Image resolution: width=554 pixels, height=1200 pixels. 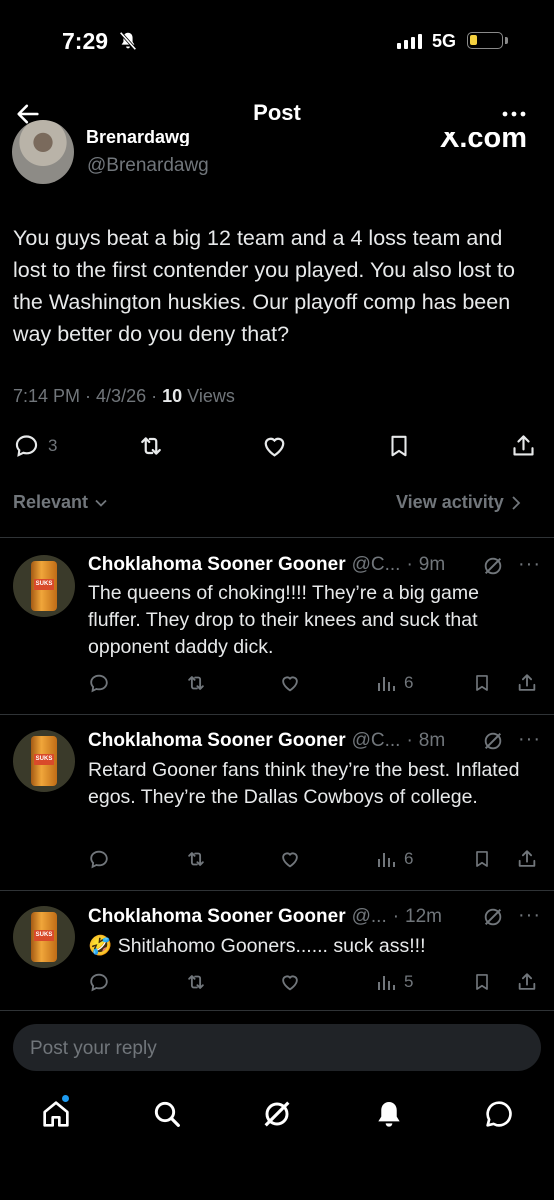 What do you see at coordinates (485, 40) in the screenshot?
I see `battery-icon` at bounding box center [485, 40].